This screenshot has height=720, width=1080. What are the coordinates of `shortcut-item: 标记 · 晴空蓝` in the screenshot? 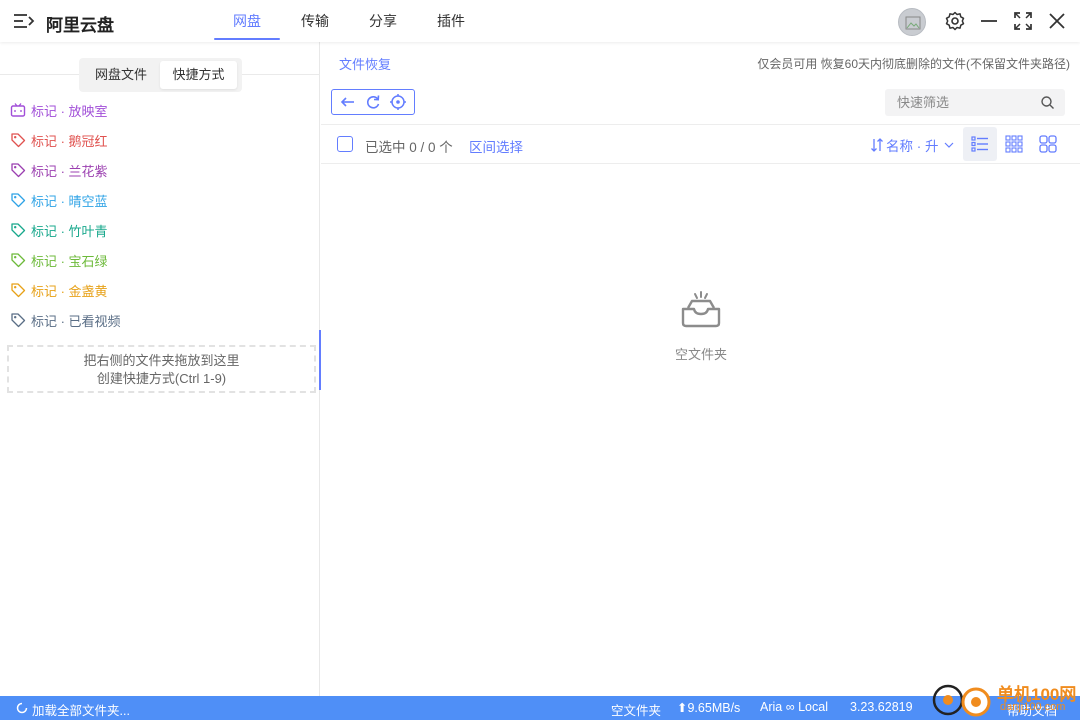 It's located at (65, 200).